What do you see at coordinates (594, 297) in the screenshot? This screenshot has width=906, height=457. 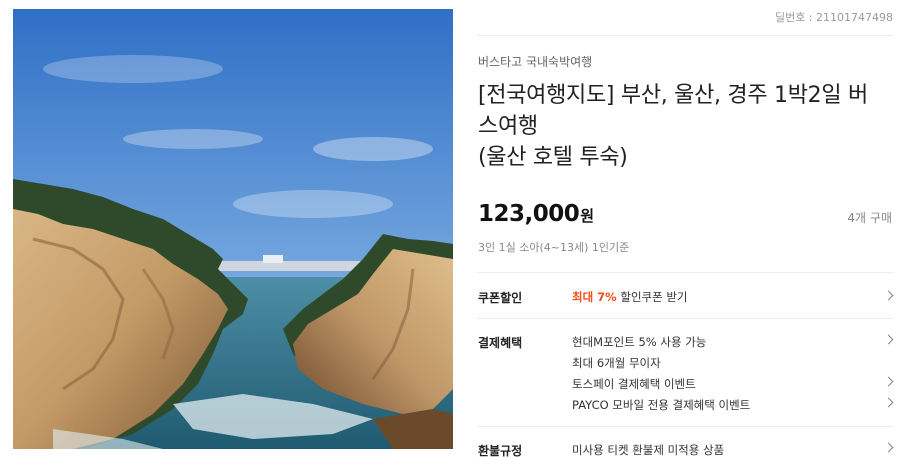 I see `coupon-max-rate: 최대 7%` at bounding box center [594, 297].